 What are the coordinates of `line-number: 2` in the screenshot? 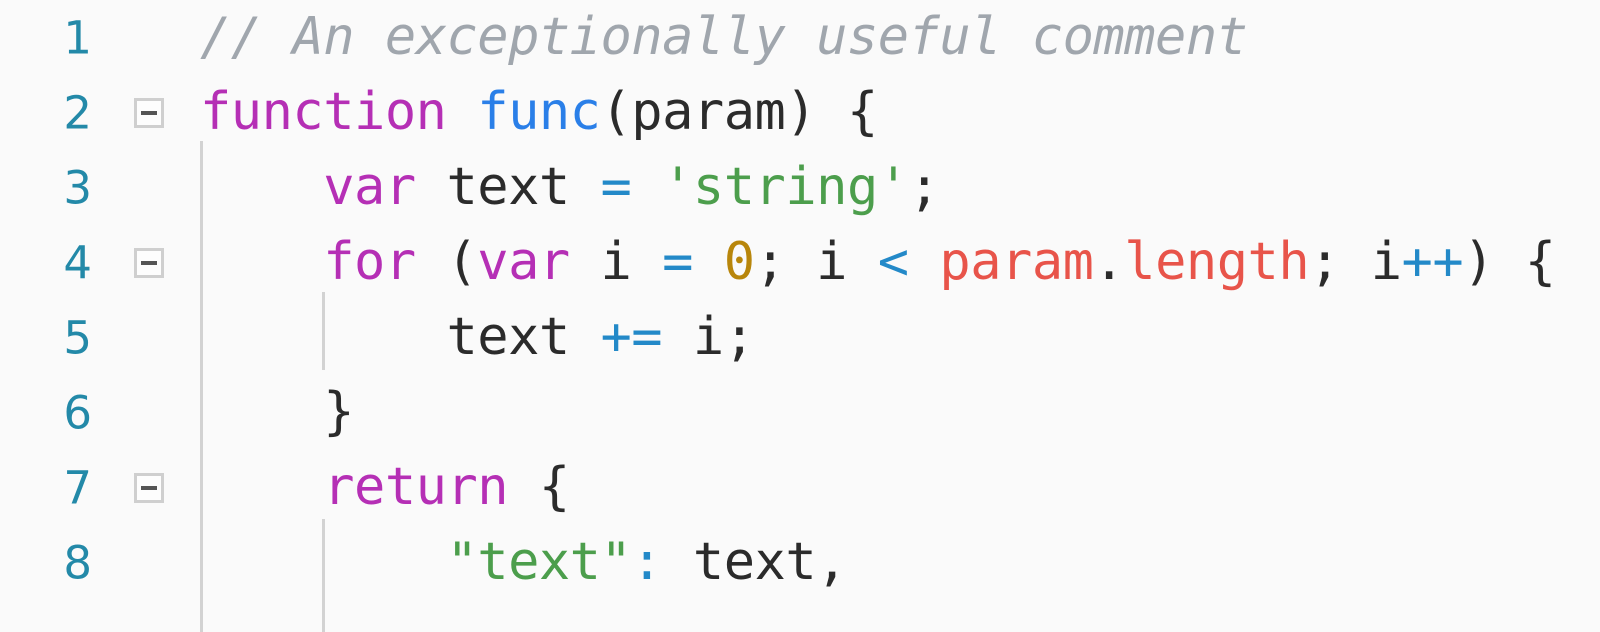 It's located at (77, 112).